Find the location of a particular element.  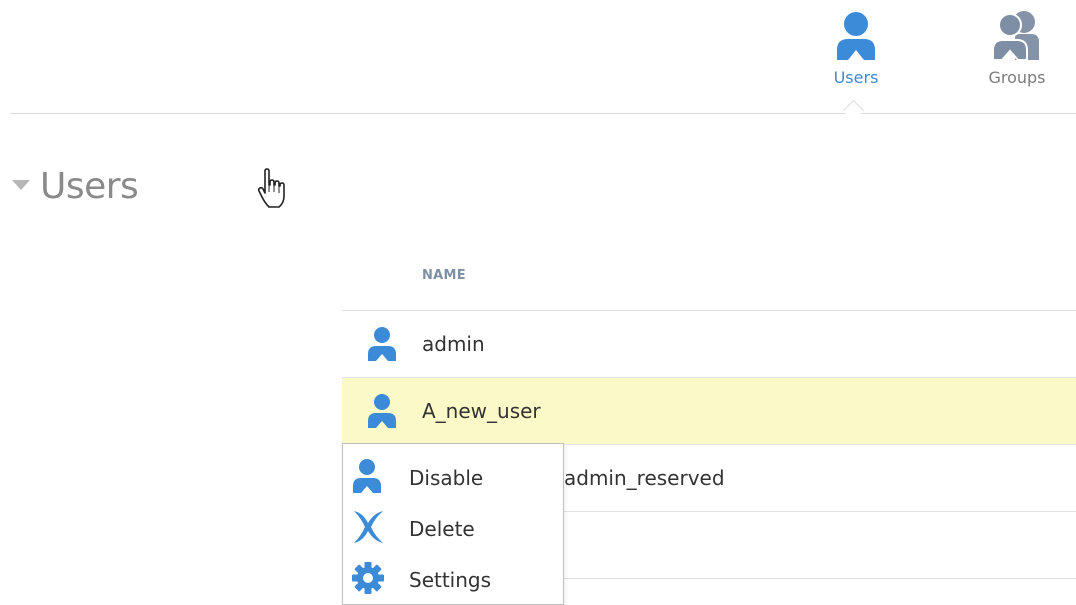

tab-groups: Groups is located at coordinates (1017, 48).